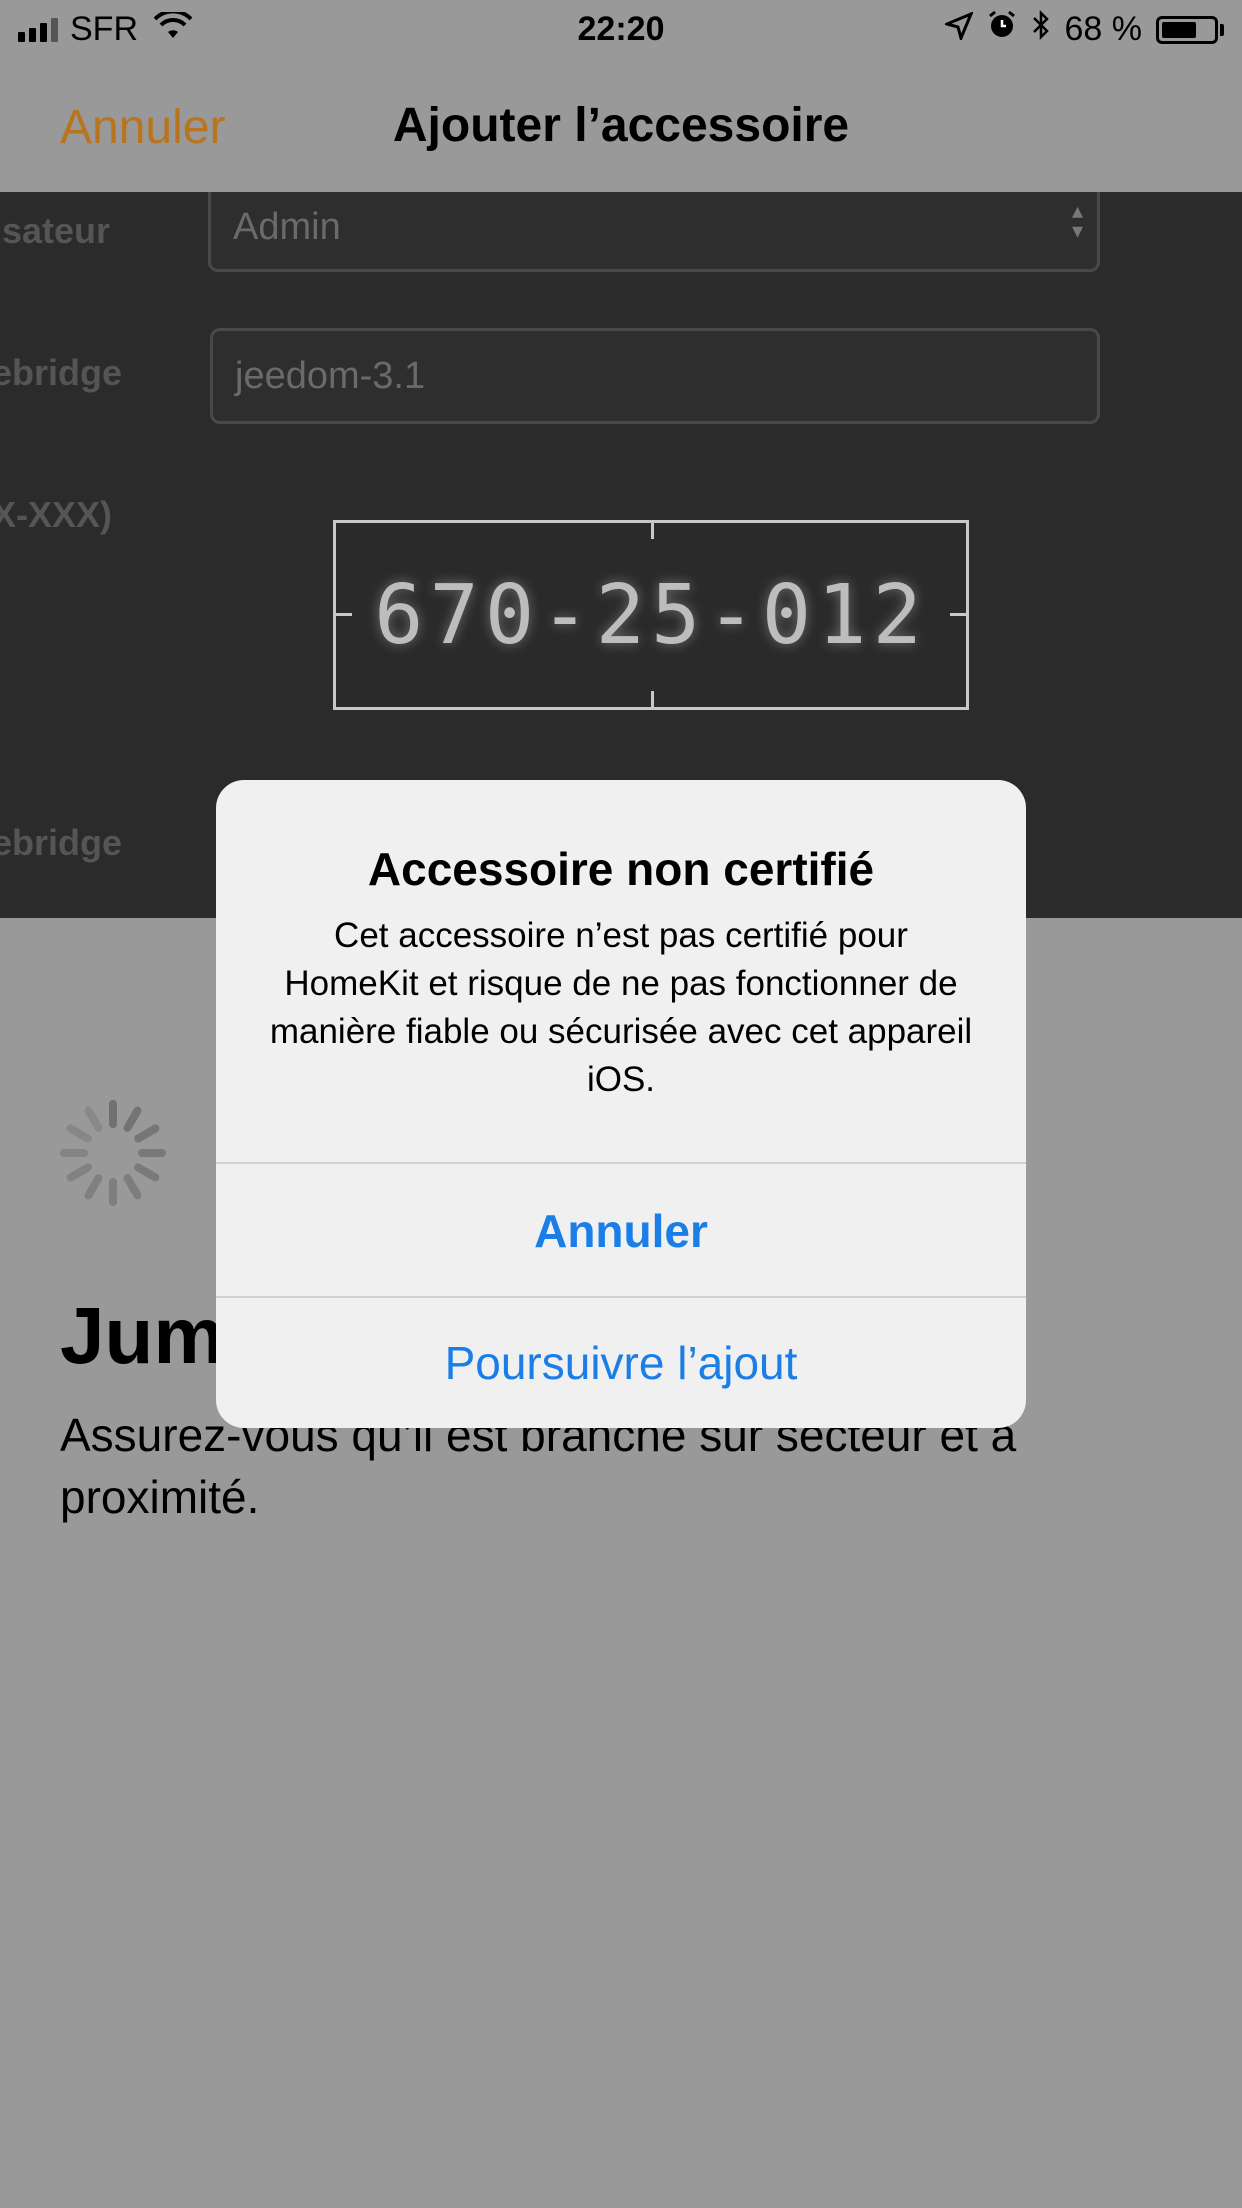 The image size is (1242, 2208). I want to click on camera-bridge-field: jeedom-3.1, so click(655, 376).